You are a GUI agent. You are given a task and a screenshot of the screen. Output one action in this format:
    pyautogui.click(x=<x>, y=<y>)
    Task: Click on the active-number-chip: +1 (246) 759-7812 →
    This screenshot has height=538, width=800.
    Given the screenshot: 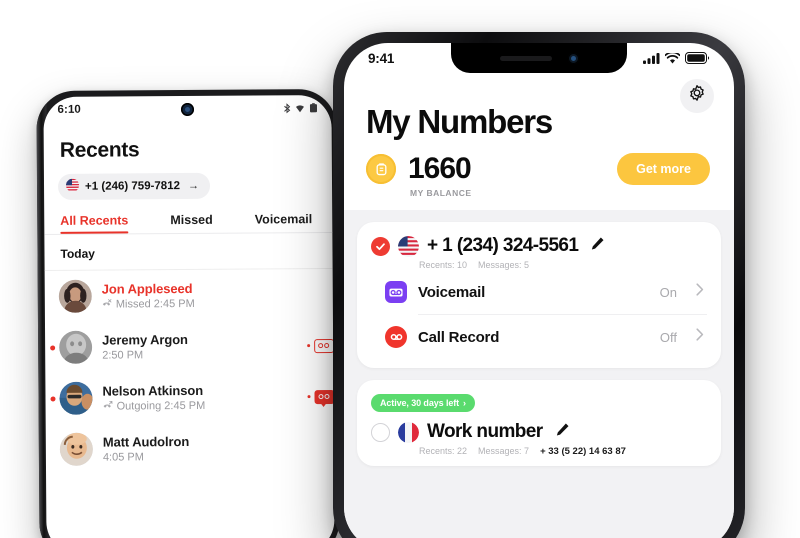 What is the action you would take?
    pyautogui.click(x=134, y=186)
    